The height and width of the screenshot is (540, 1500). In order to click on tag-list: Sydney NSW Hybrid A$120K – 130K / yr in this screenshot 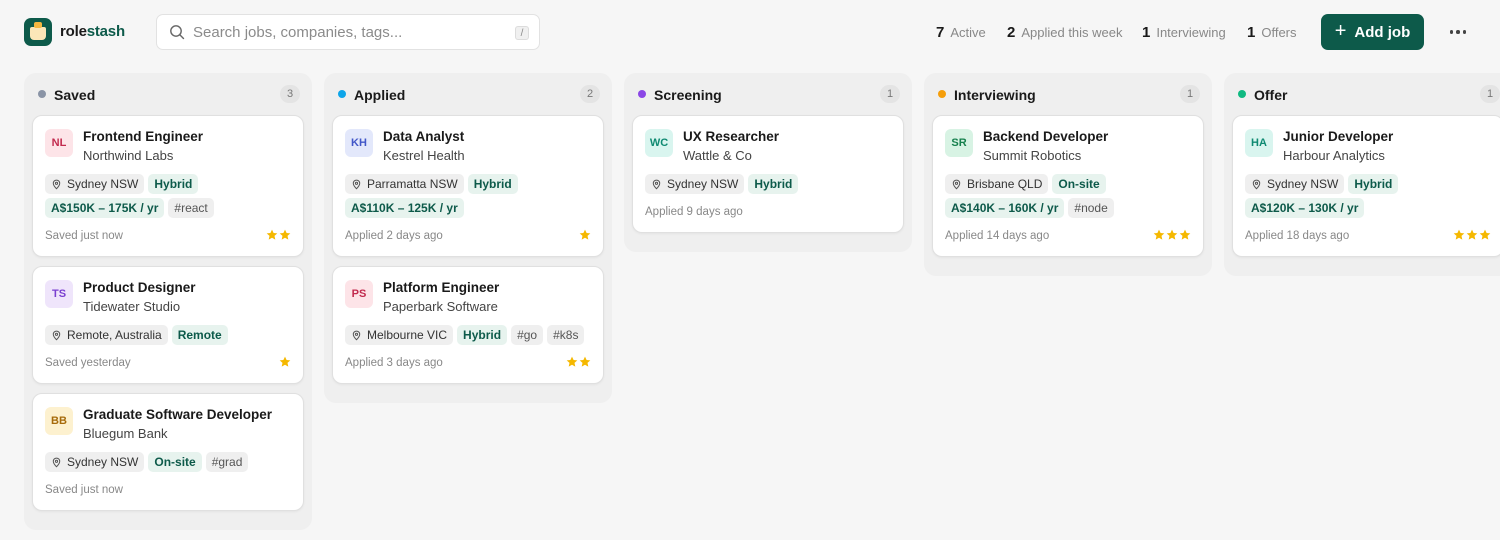, I will do `click(1368, 196)`.